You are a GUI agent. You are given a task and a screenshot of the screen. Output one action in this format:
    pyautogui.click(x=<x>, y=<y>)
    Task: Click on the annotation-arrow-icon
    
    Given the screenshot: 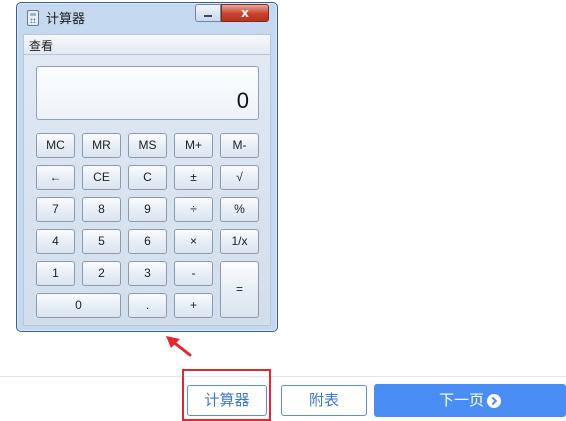 What is the action you would take?
    pyautogui.click(x=179, y=346)
    